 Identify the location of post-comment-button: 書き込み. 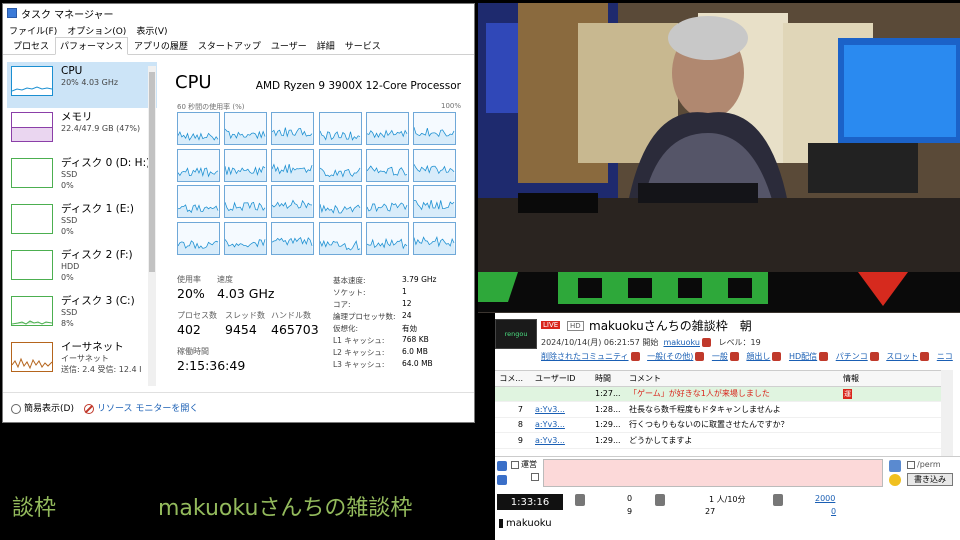
(930, 479).